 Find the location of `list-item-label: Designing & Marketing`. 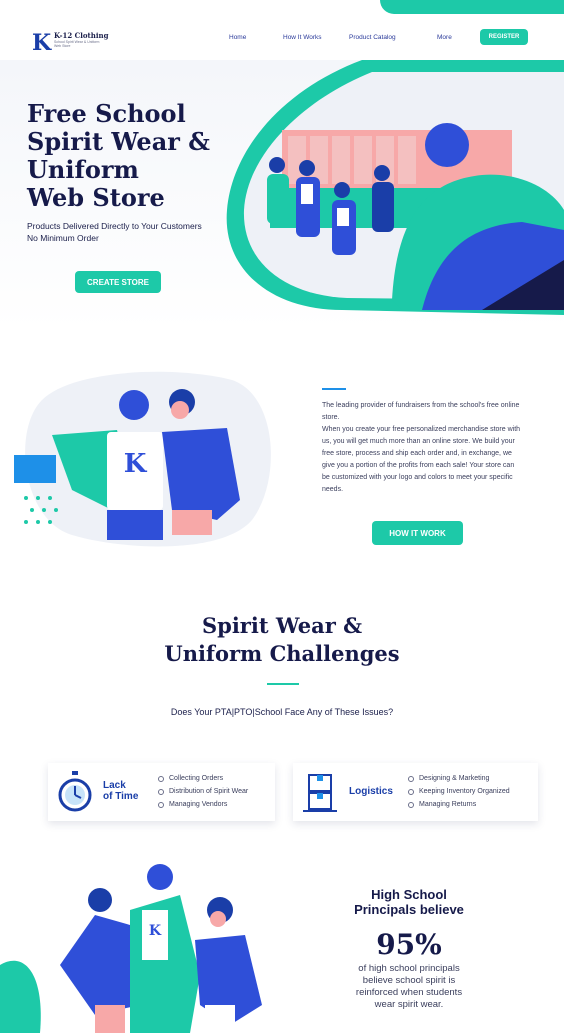

list-item-label: Designing & Marketing is located at coordinates (454, 778).